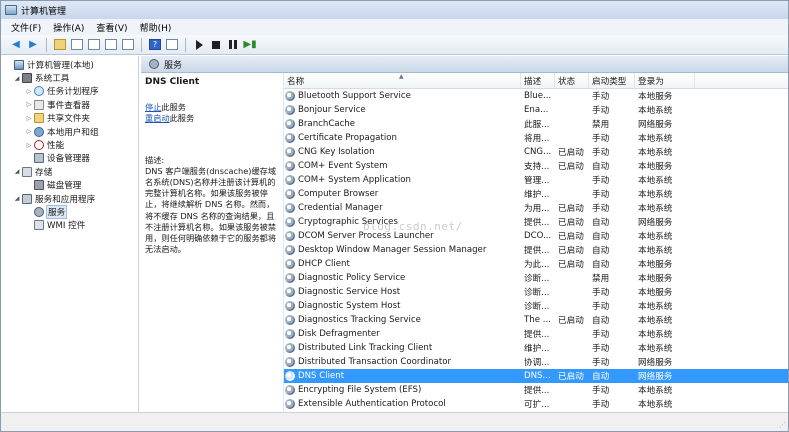  What do you see at coordinates (69, 64) in the screenshot?
I see `tree-item: 计算机管理(本地)` at bounding box center [69, 64].